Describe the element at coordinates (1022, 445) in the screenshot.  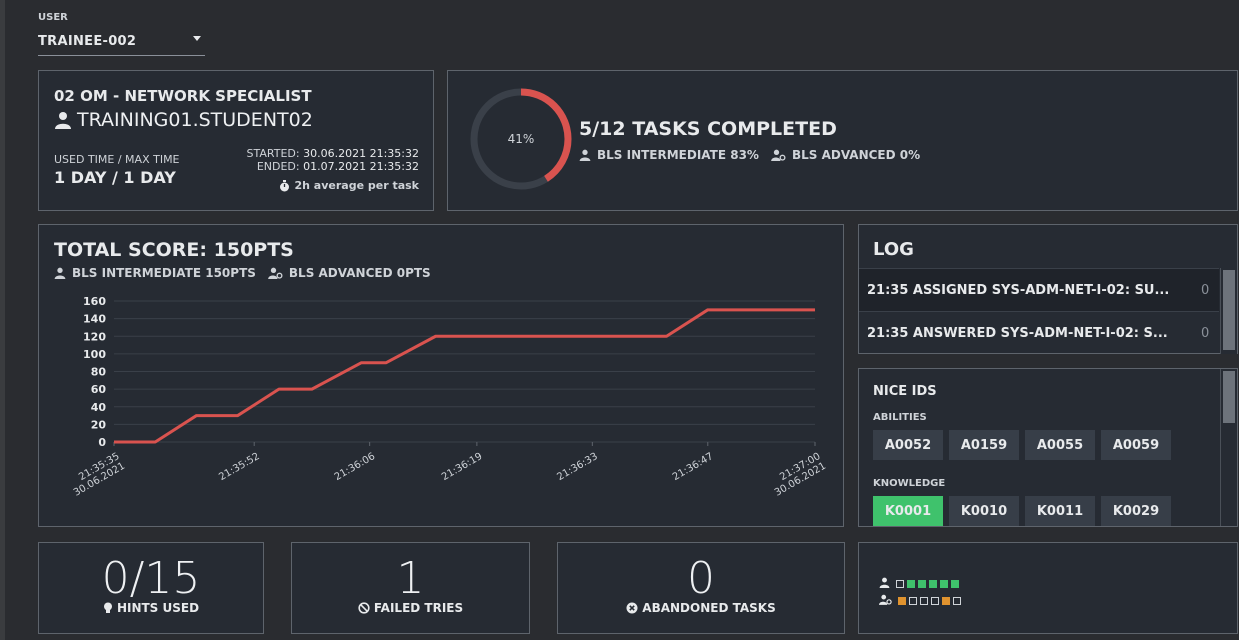
I see `abilities-list: A0052 A0159 A0055 A0059` at that location.